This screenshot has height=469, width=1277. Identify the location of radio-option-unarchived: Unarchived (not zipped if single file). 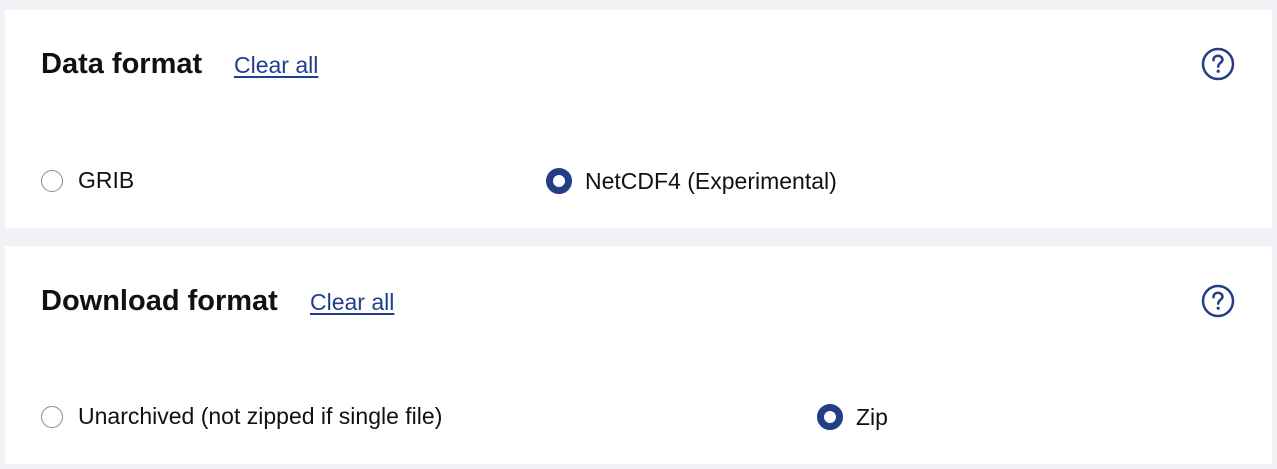
(241, 416).